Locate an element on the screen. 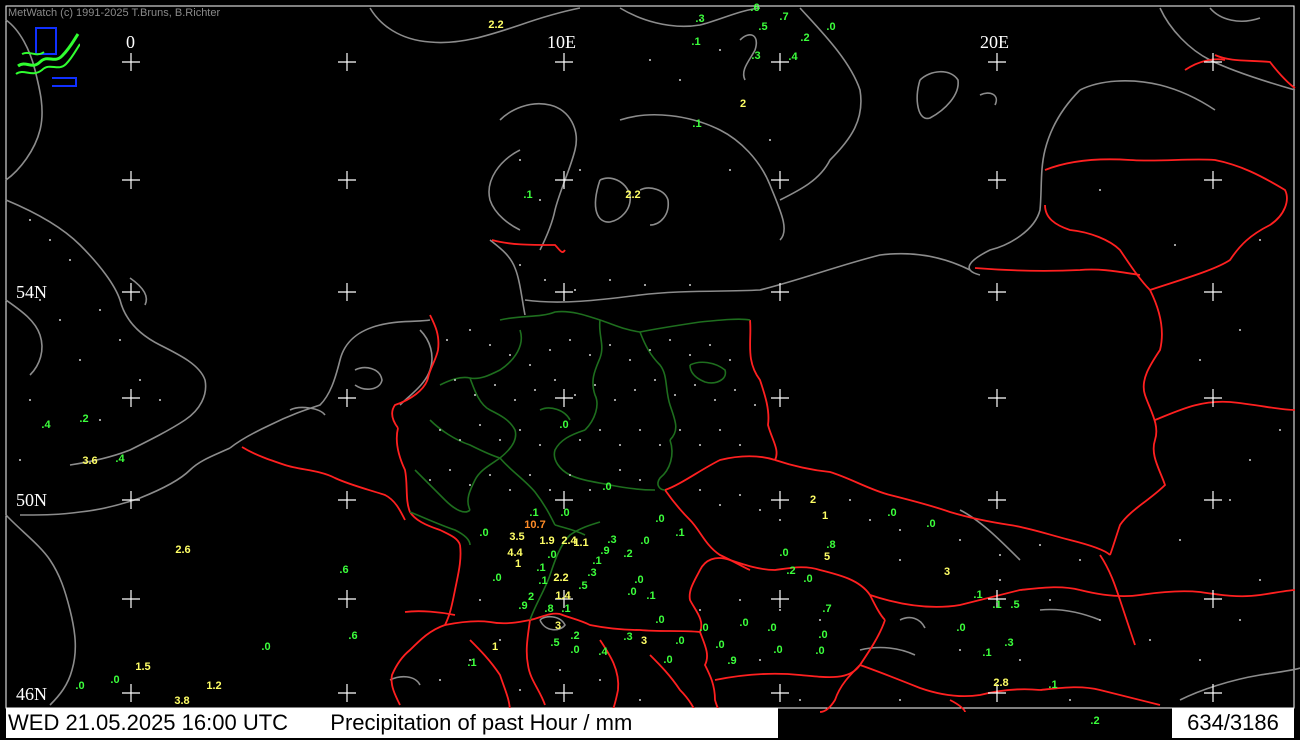 The height and width of the screenshot is (740, 1300). metwatch-logo-icon is located at coordinates (47, 57).